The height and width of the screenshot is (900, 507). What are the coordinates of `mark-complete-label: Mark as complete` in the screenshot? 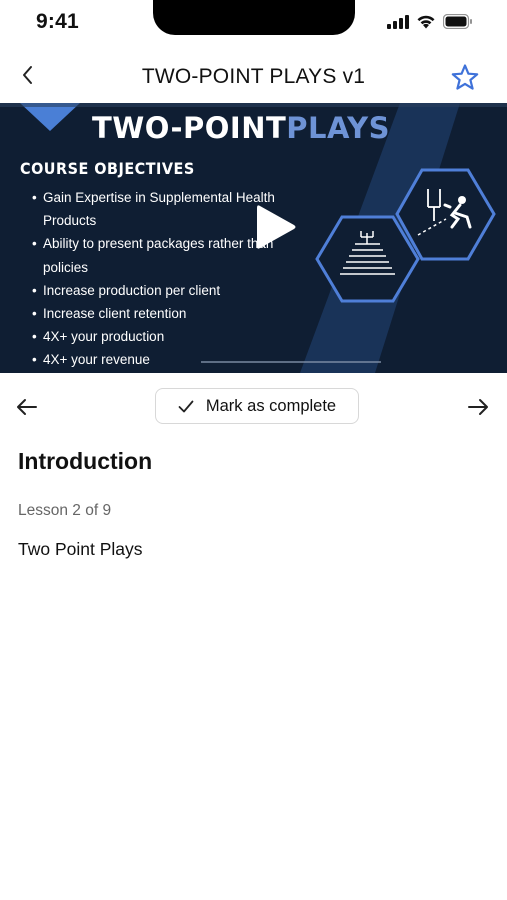 It's located at (271, 405).